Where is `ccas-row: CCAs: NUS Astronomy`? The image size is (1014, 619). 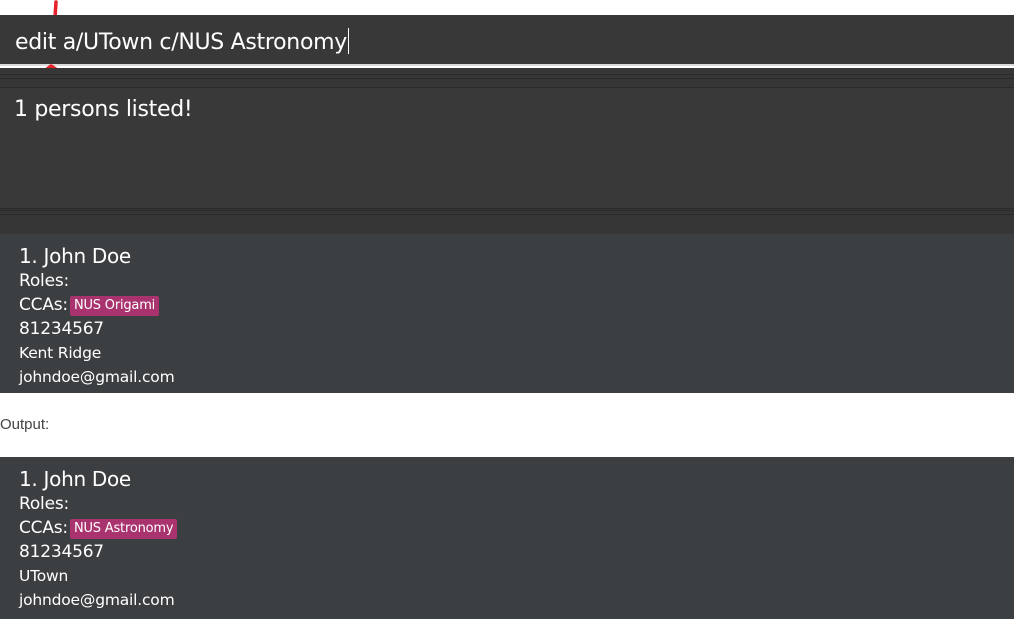 ccas-row: CCAs: NUS Astronomy is located at coordinates (516, 528).